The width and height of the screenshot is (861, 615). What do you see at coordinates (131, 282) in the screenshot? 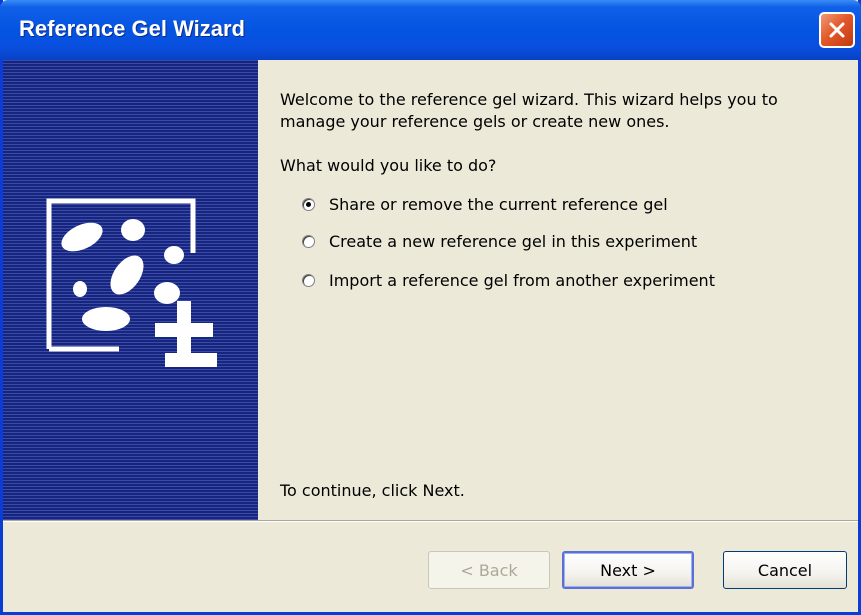
I see `reference-gel-icon` at bounding box center [131, 282].